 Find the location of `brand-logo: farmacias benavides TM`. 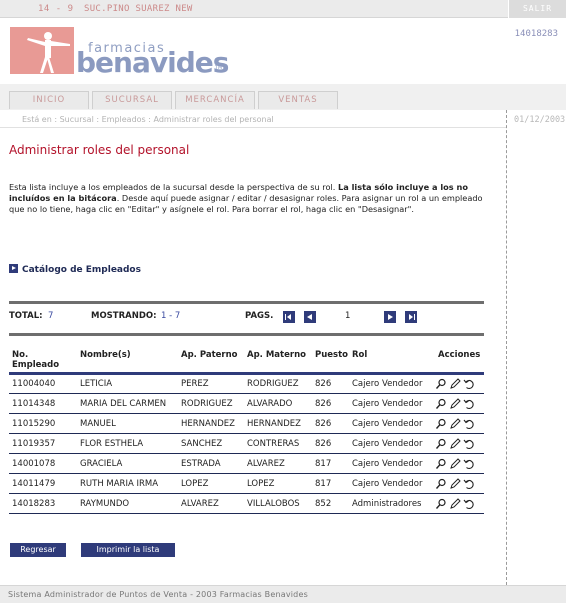

brand-logo: farmacias benavides TM is located at coordinates (135, 53).